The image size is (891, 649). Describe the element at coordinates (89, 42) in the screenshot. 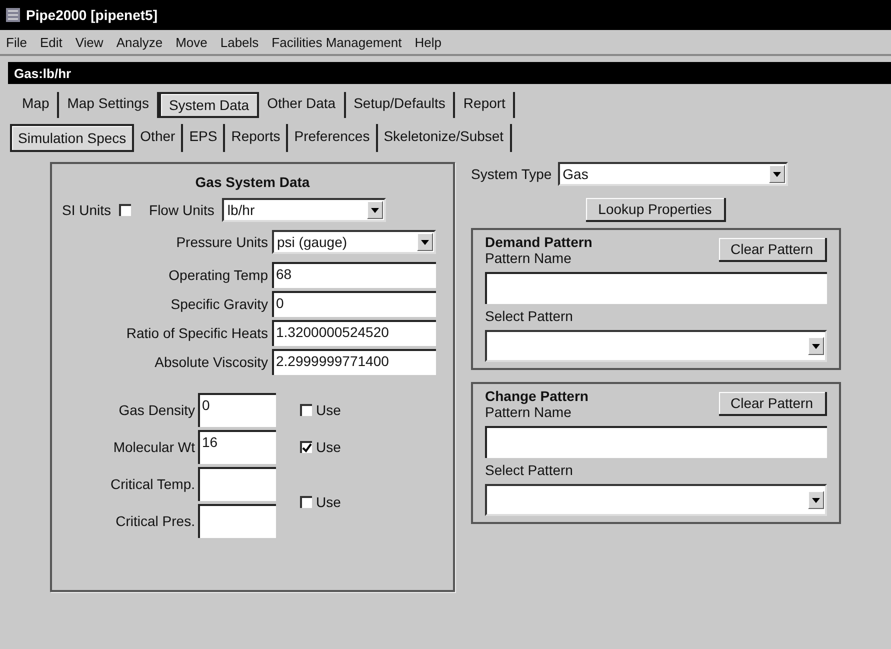

I see `menu-item: View` at that location.